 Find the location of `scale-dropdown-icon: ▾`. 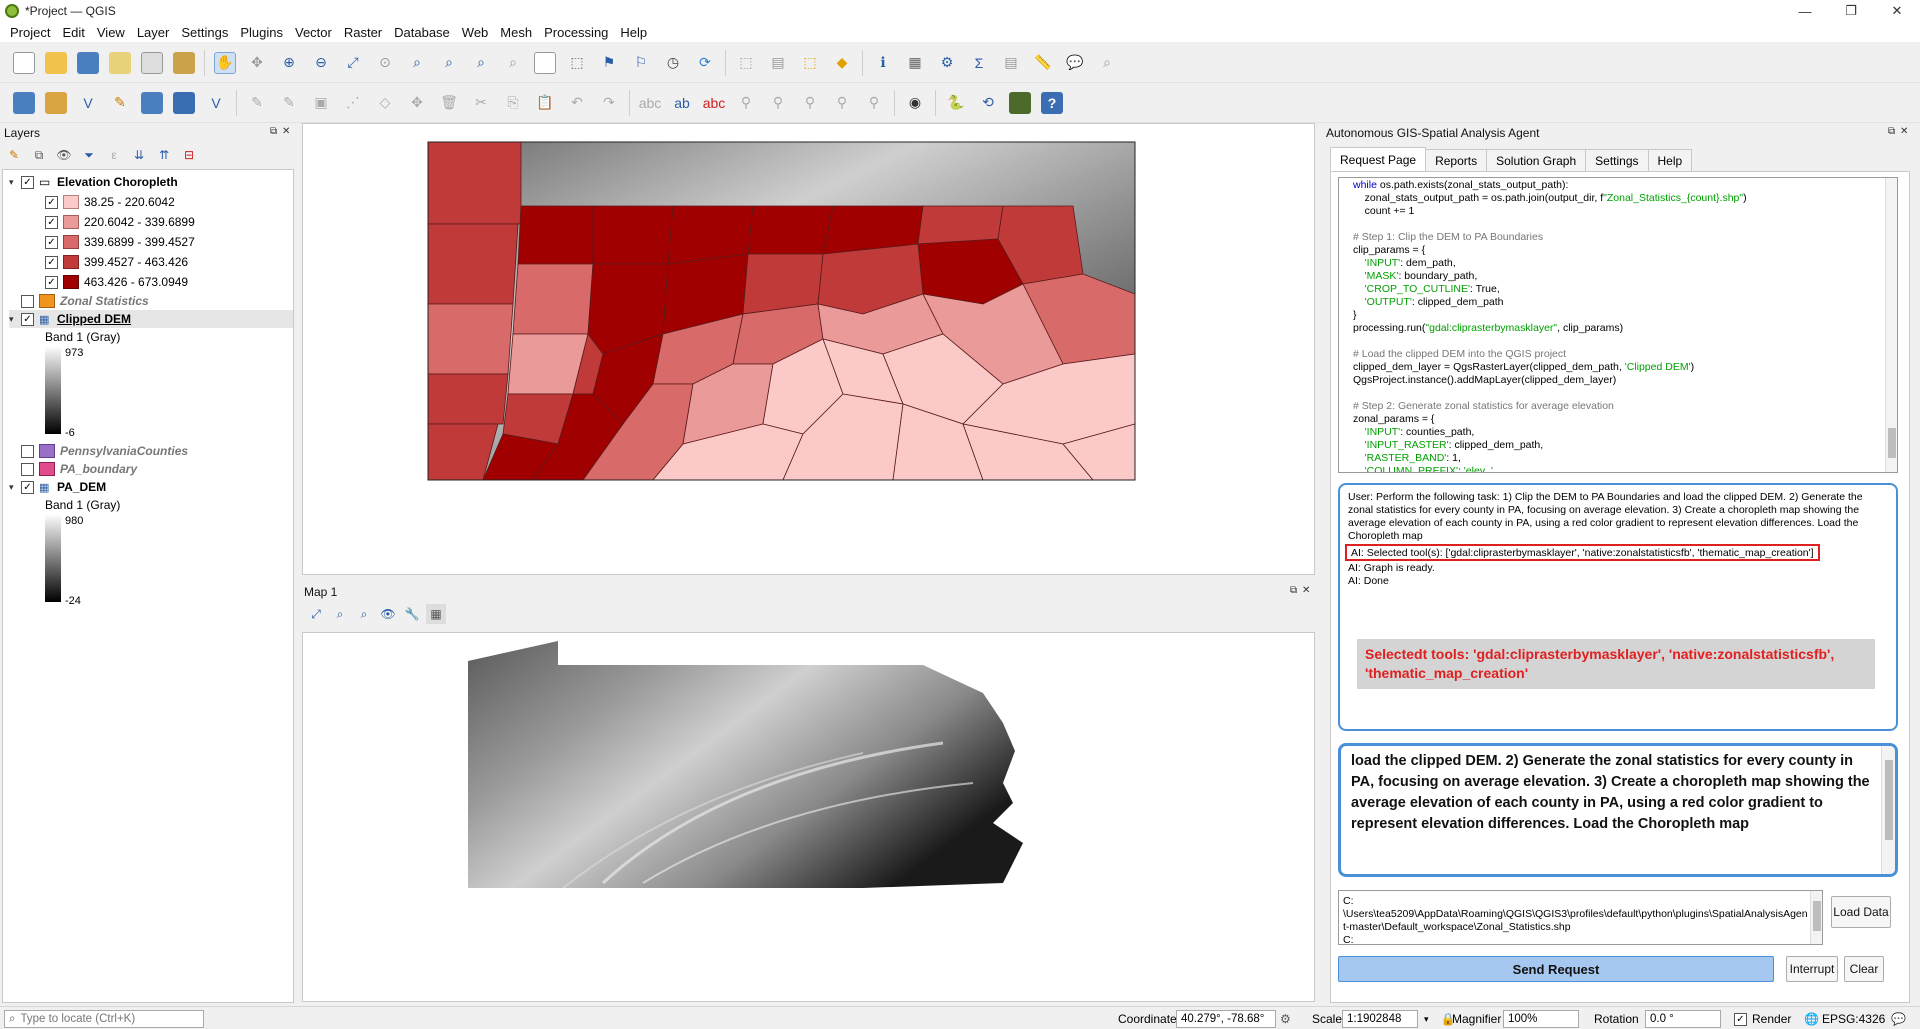

scale-dropdown-icon: ▾ is located at coordinates (1426, 1019).